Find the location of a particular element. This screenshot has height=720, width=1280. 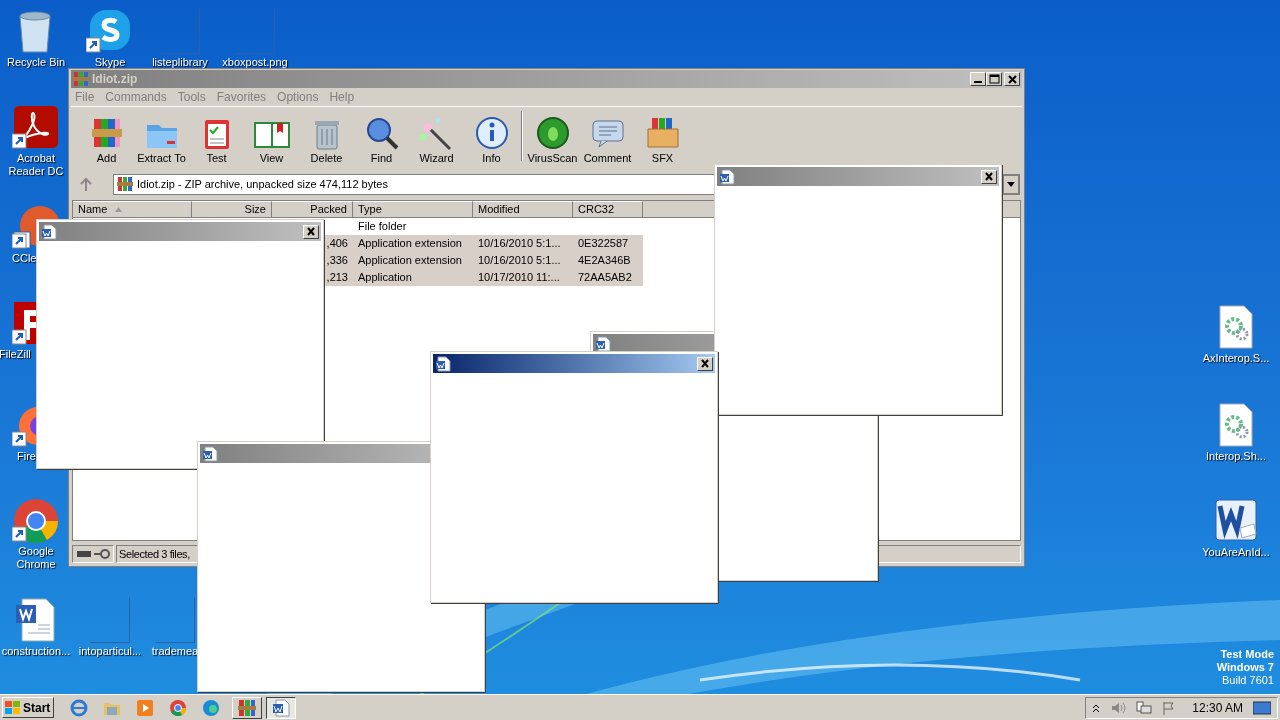

table-cell: 0E322587 is located at coordinates (603, 243).